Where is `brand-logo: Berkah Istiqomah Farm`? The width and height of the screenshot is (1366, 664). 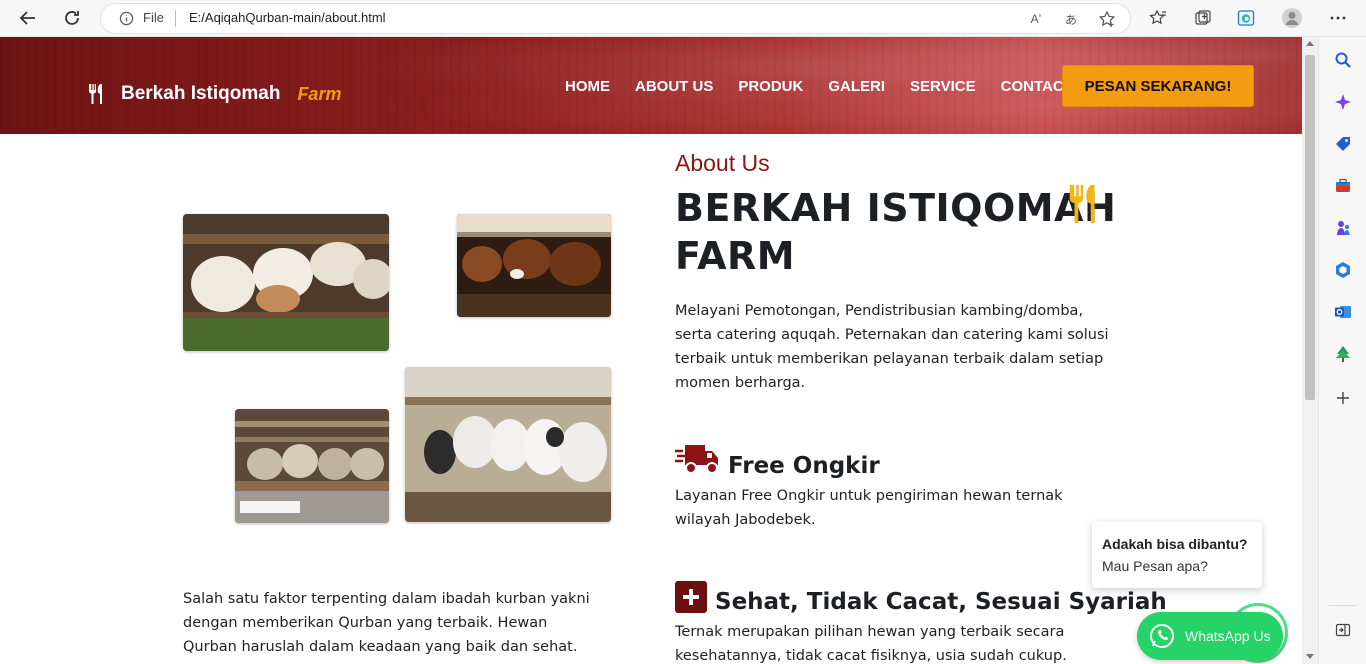
brand-logo: Berkah Istiqomah Farm is located at coordinates (214, 94).